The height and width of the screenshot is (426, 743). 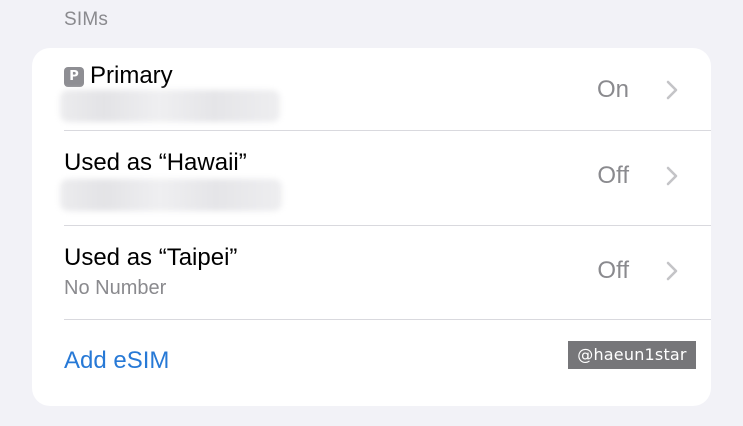 I want to click on sim-label-primary: Primary, so click(x=131, y=75).